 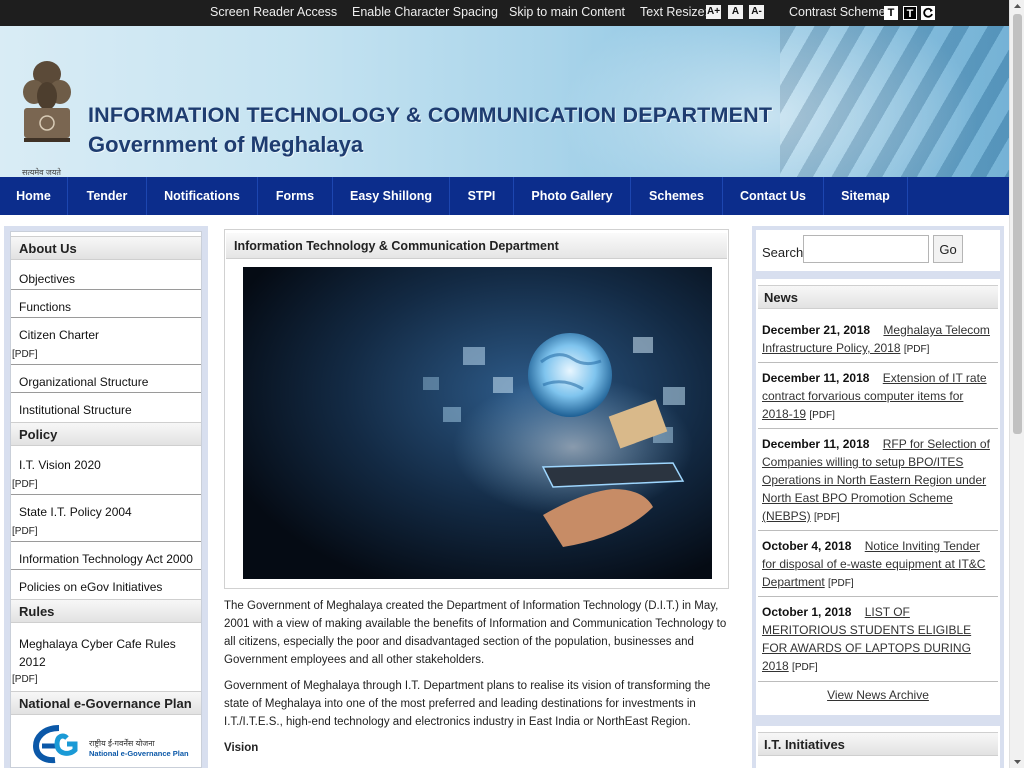 What do you see at coordinates (807, 612) in the screenshot?
I see `news-date: October 1, 2018` at bounding box center [807, 612].